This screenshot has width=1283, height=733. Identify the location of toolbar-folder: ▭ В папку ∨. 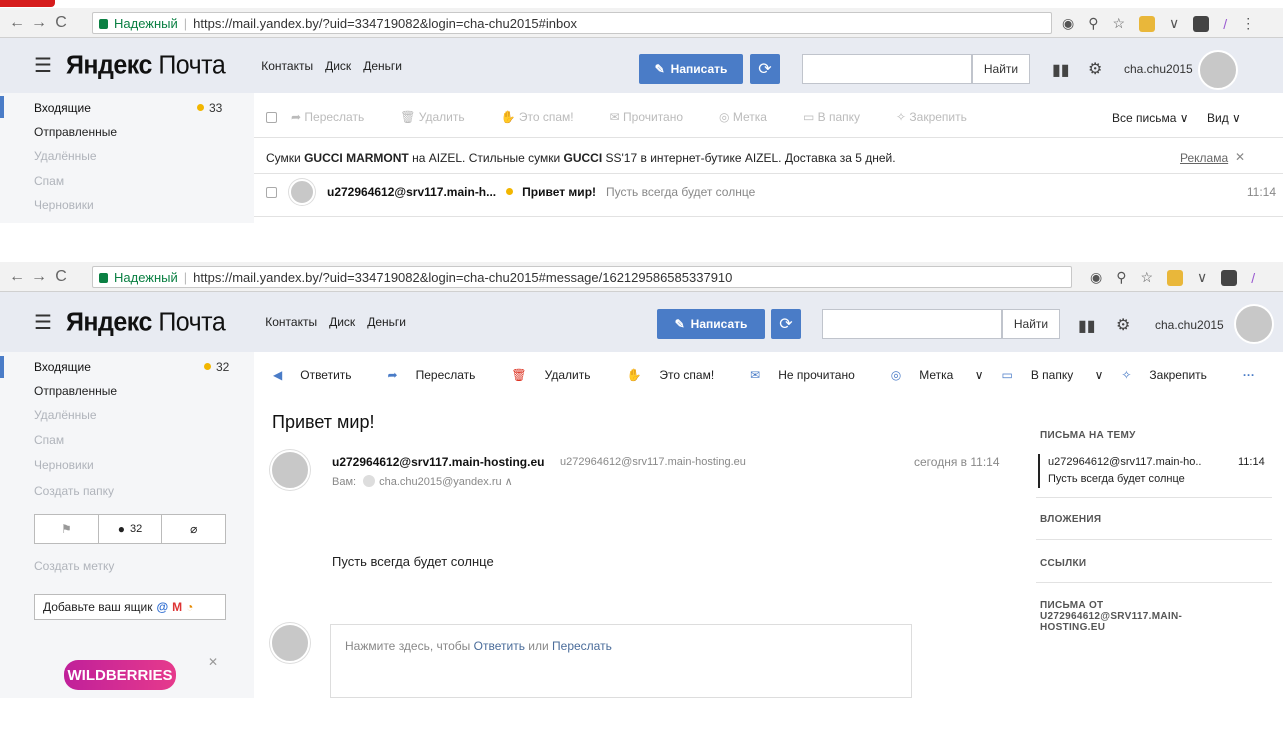
(1052, 375).